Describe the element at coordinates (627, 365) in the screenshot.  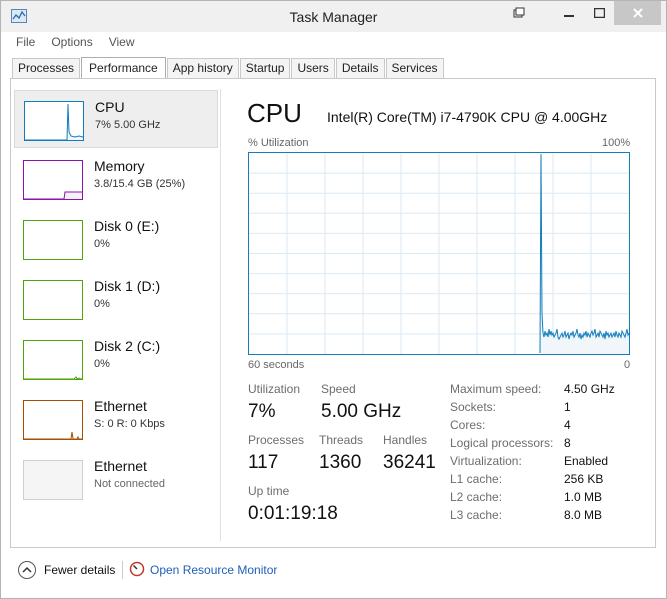
I see `graph-x-end-label: 0` at that location.